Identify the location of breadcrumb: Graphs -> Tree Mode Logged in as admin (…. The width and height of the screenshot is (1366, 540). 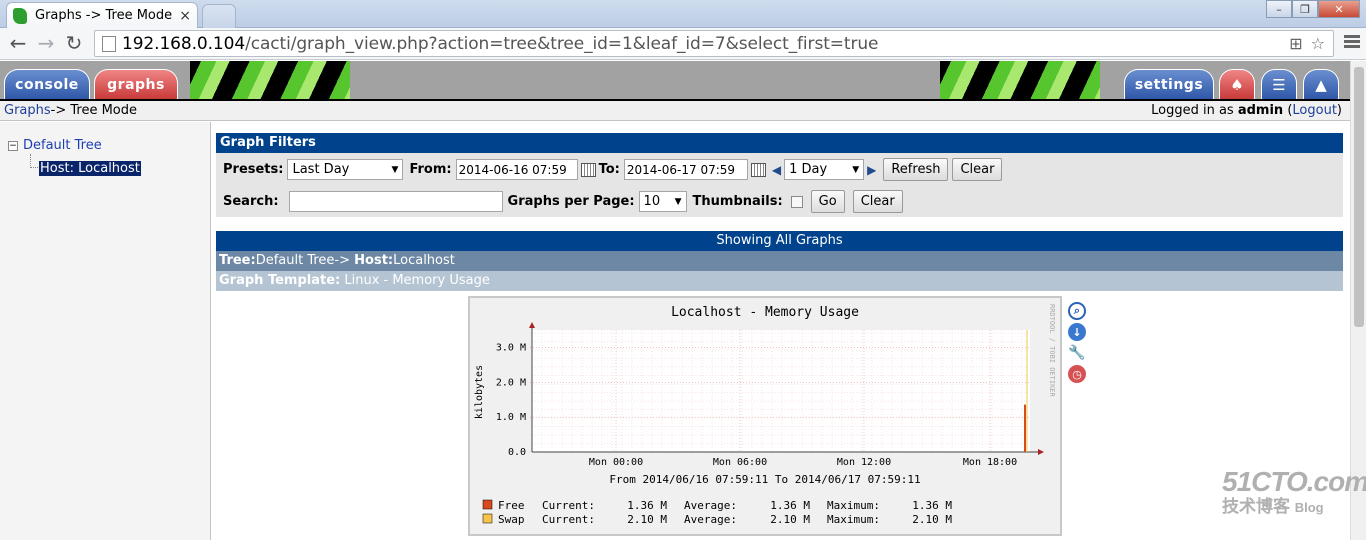
(675, 110).